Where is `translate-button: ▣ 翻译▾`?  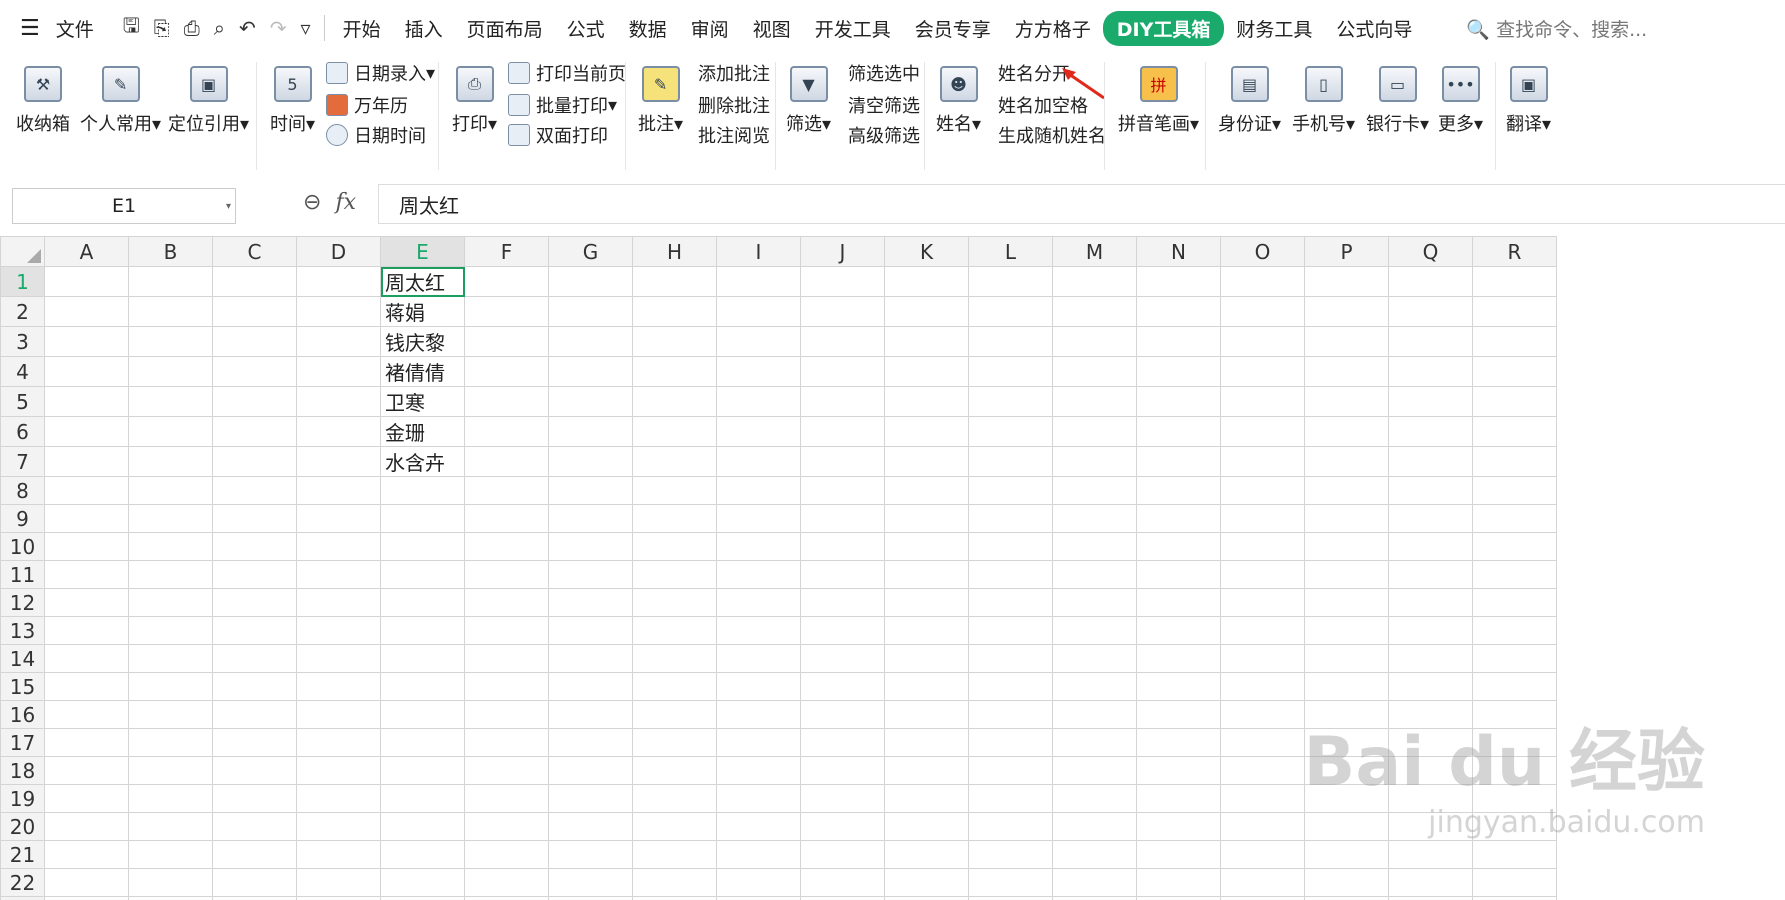
translate-button: ▣ 翻译▾ is located at coordinates (1528, 101).